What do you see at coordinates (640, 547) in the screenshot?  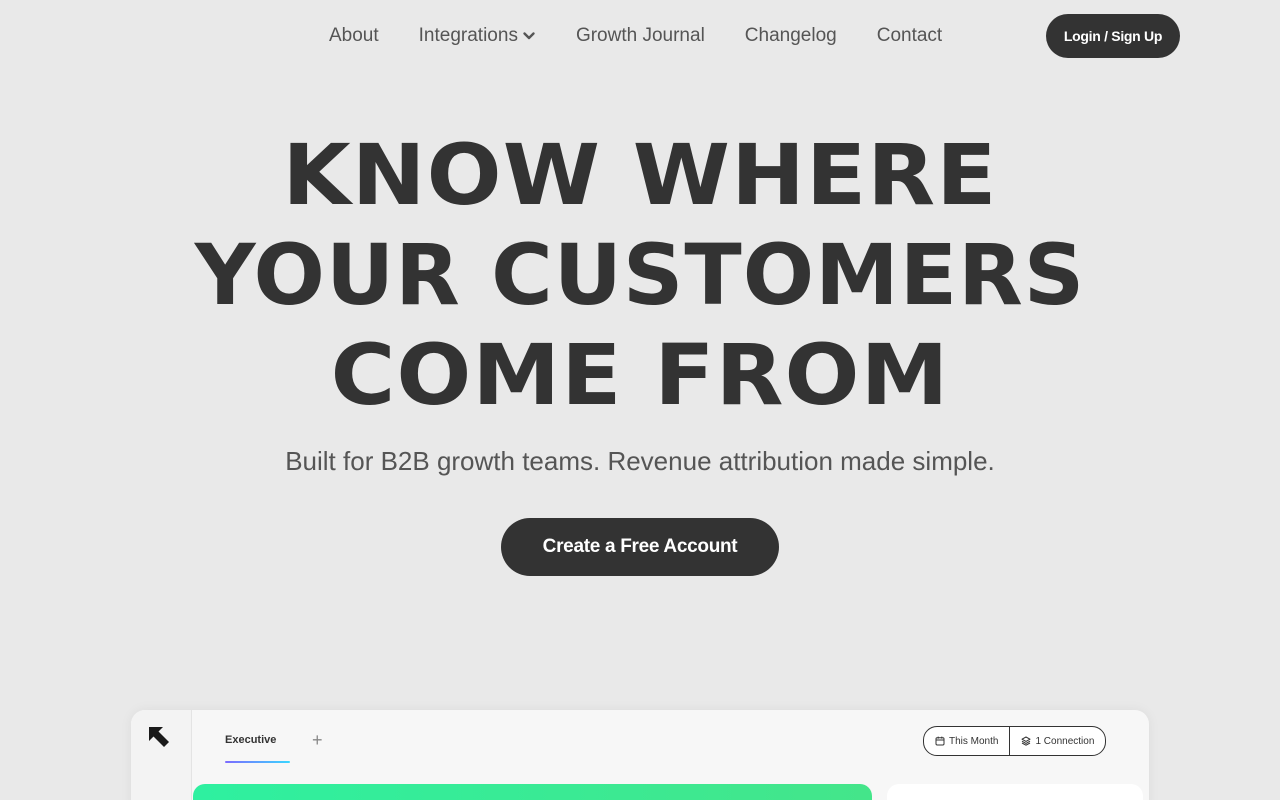 I see `create-free-account-button: Create a Free Account` at bounding box center [640, 547].